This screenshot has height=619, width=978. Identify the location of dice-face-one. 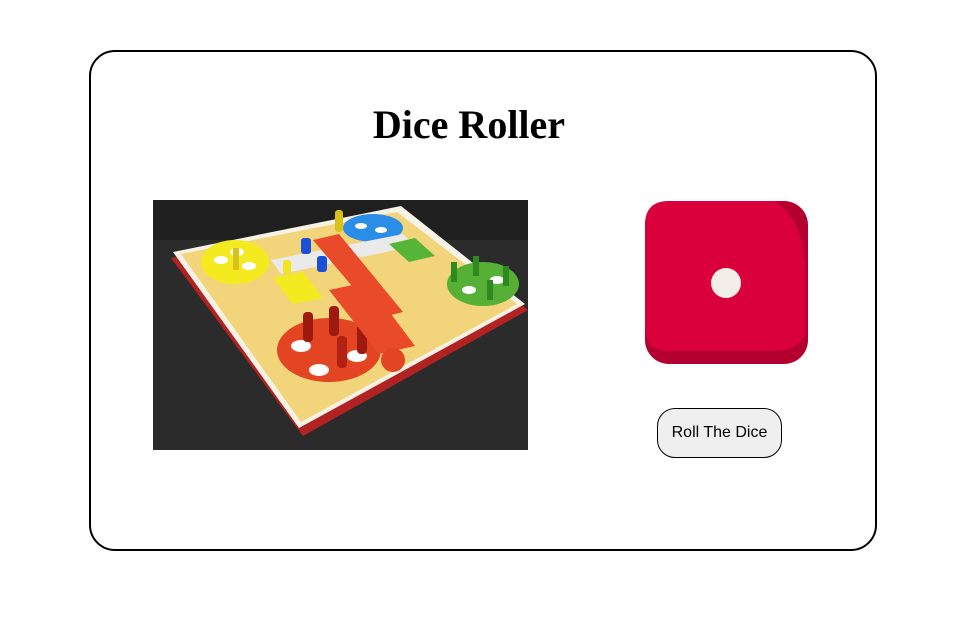
(726, 282).